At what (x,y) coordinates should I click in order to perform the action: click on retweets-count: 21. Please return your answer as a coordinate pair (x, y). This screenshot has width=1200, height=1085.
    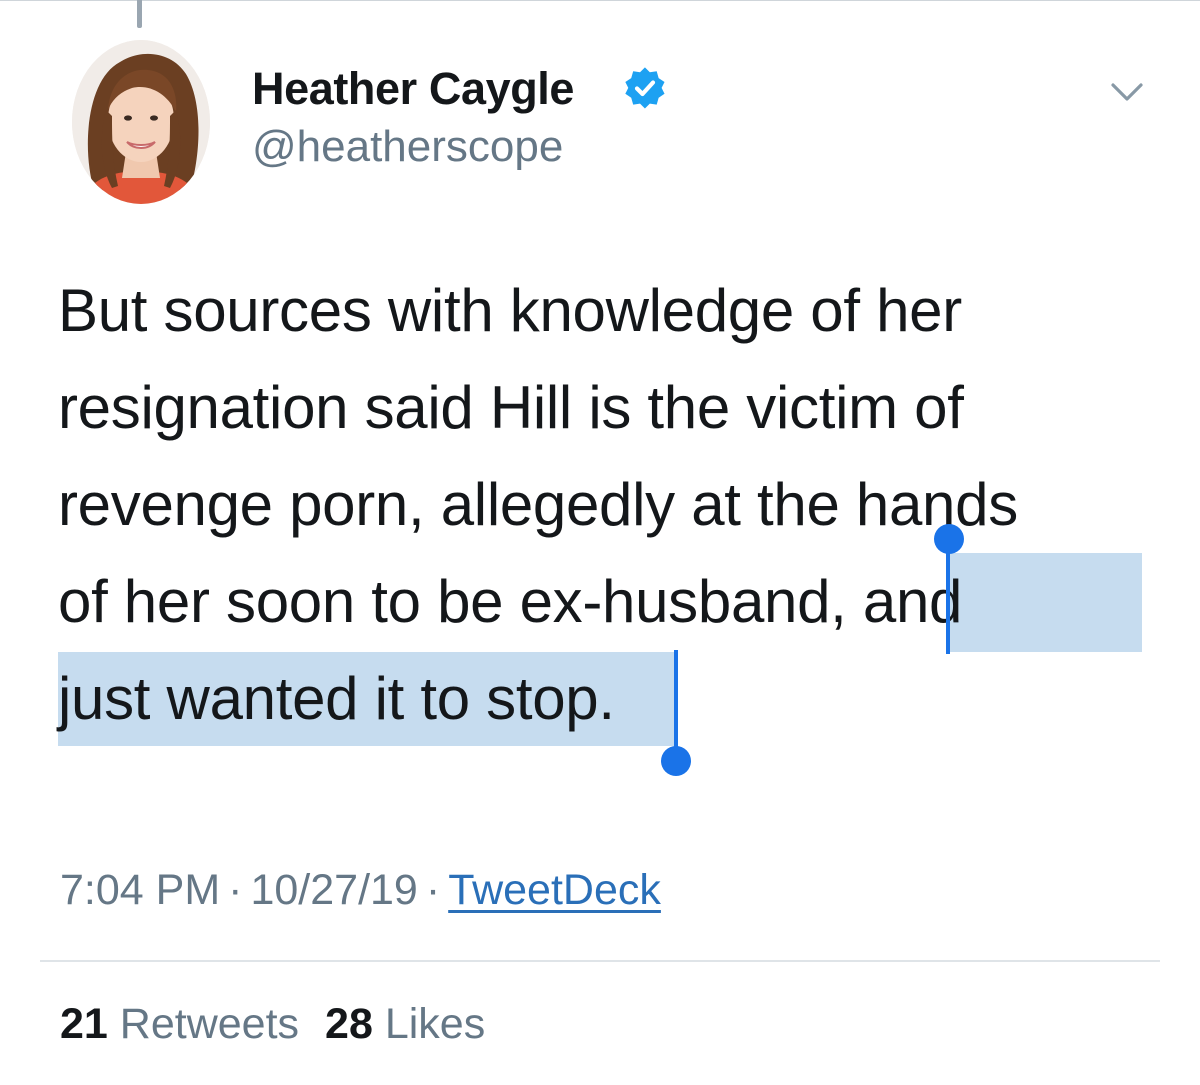
    Looking at the image, I should click on (84, 1024).